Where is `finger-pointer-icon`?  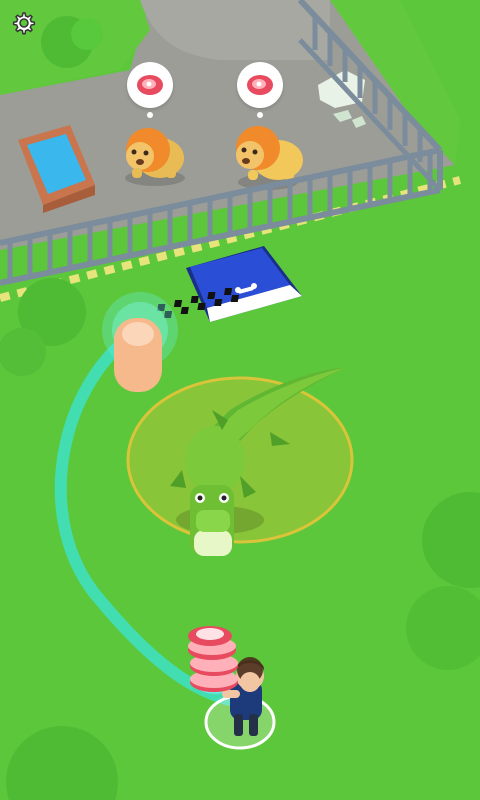 finger-pointer-icon is located at coordinates (138, 355).